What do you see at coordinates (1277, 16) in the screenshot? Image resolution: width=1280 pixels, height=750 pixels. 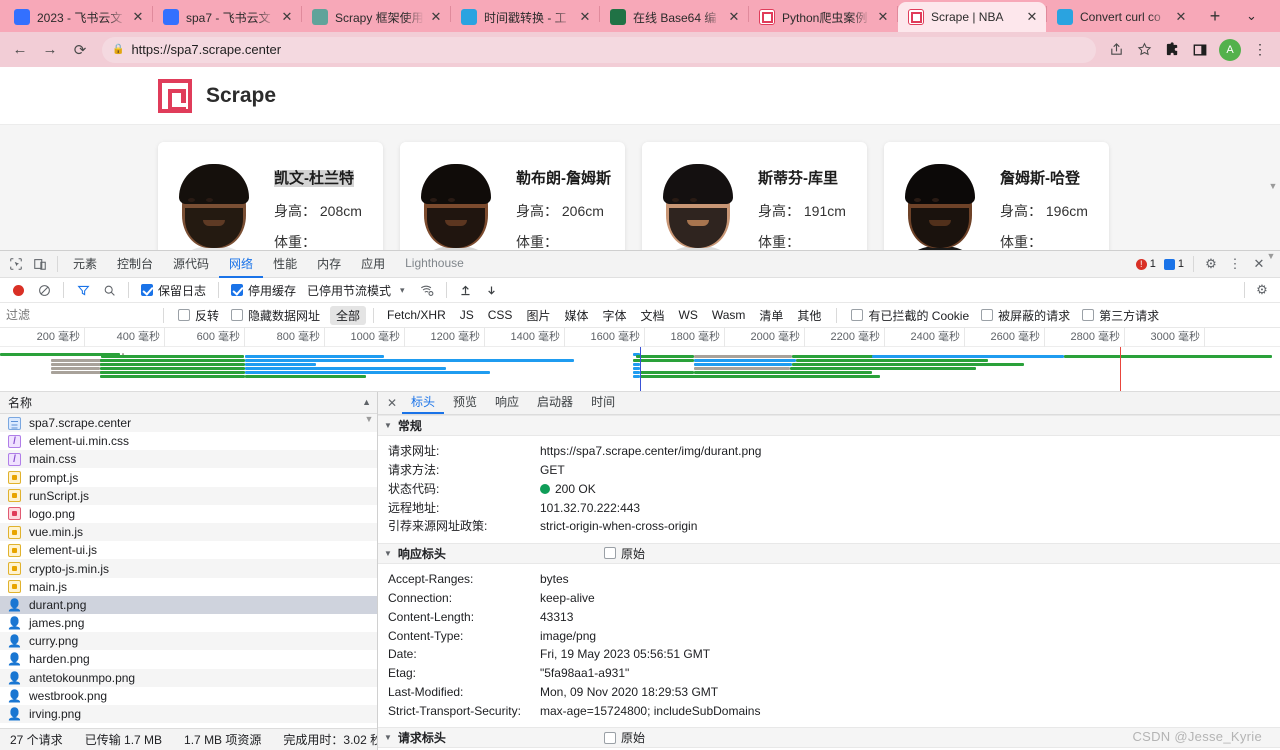 I see `minimize-icon: —` at bounding box center [1277, 16].